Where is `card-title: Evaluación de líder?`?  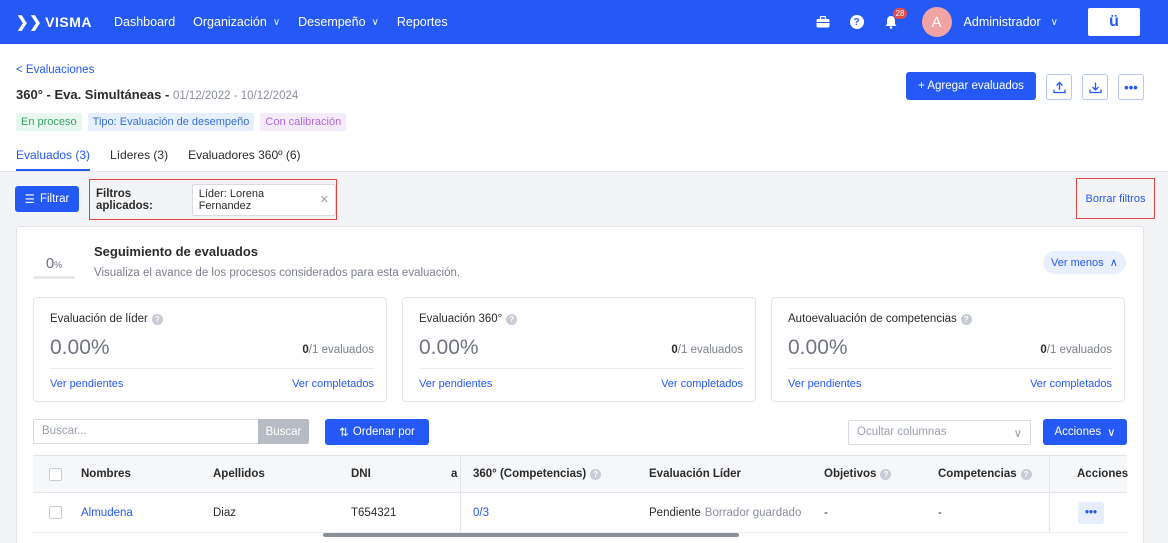
card-title: Evaluación de líder? is located at coordinates (106, 319).